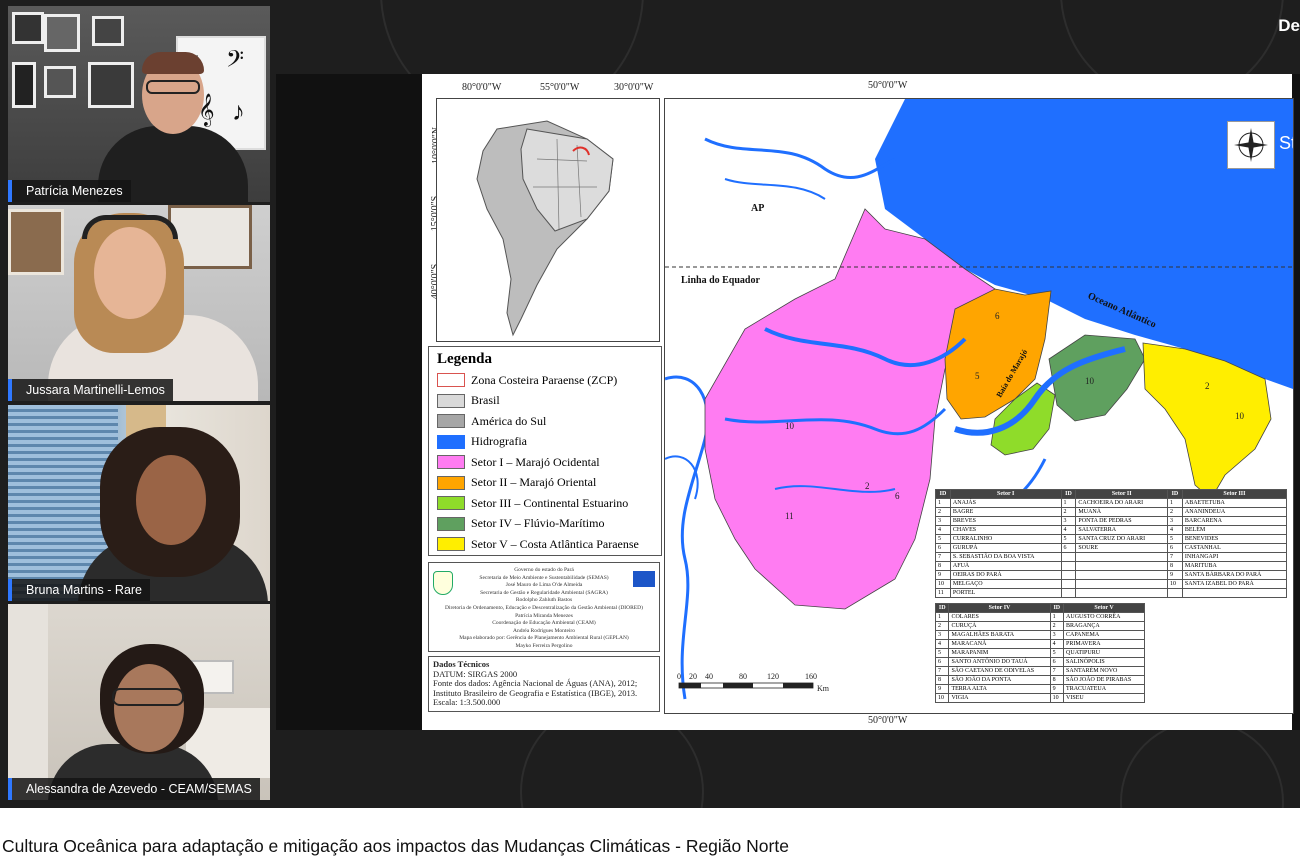 The height and width of the screenshot is (867, 1300). What do you see at coordinates (548, 220) in the screenshot?
I see `south-america-inset` at bounding box center [548, 220].